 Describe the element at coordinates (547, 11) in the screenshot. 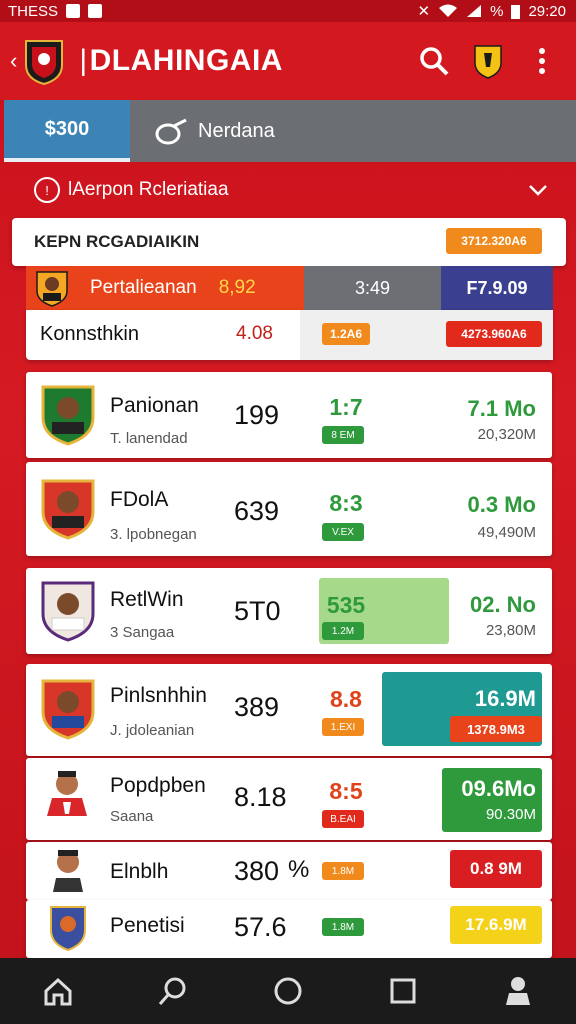

I see `status-time: 29:20` at that location.